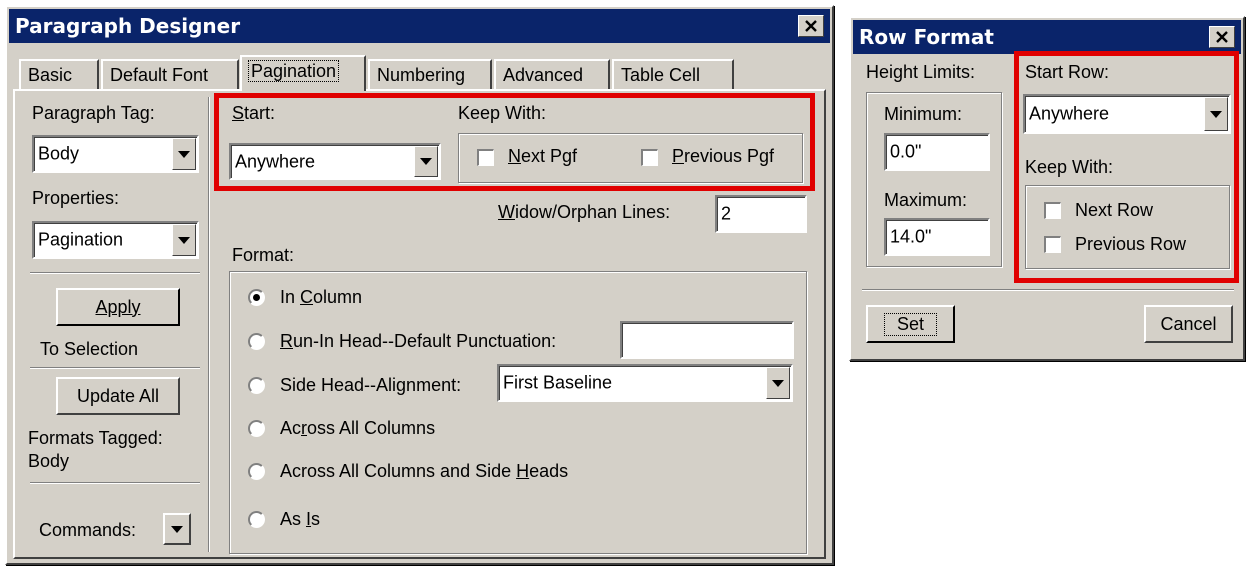 This screenshot has width=1250, height=570. Describe the element at coordinates (558, 382) in the screenshot. I see `side-head-alignment-value: First Baseline` at that location.